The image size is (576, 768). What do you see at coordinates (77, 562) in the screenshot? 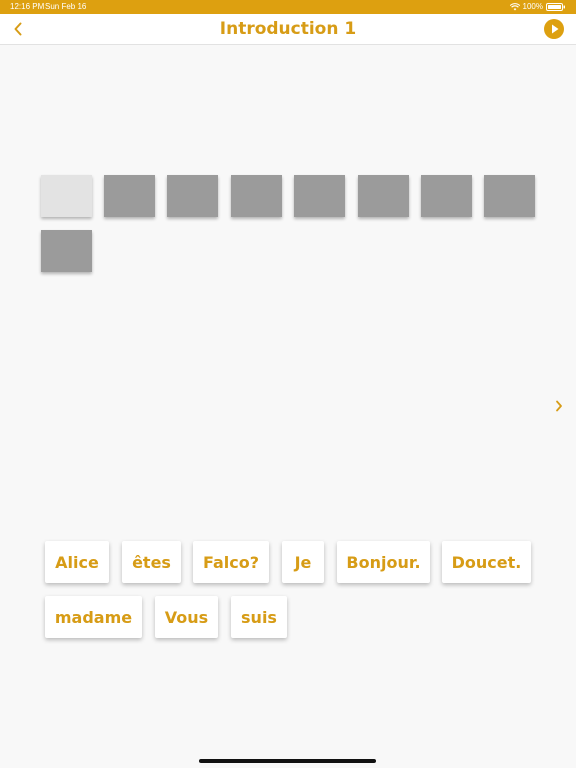
I see `word-tile-alice: Alice` at bounding box center [77, 562].